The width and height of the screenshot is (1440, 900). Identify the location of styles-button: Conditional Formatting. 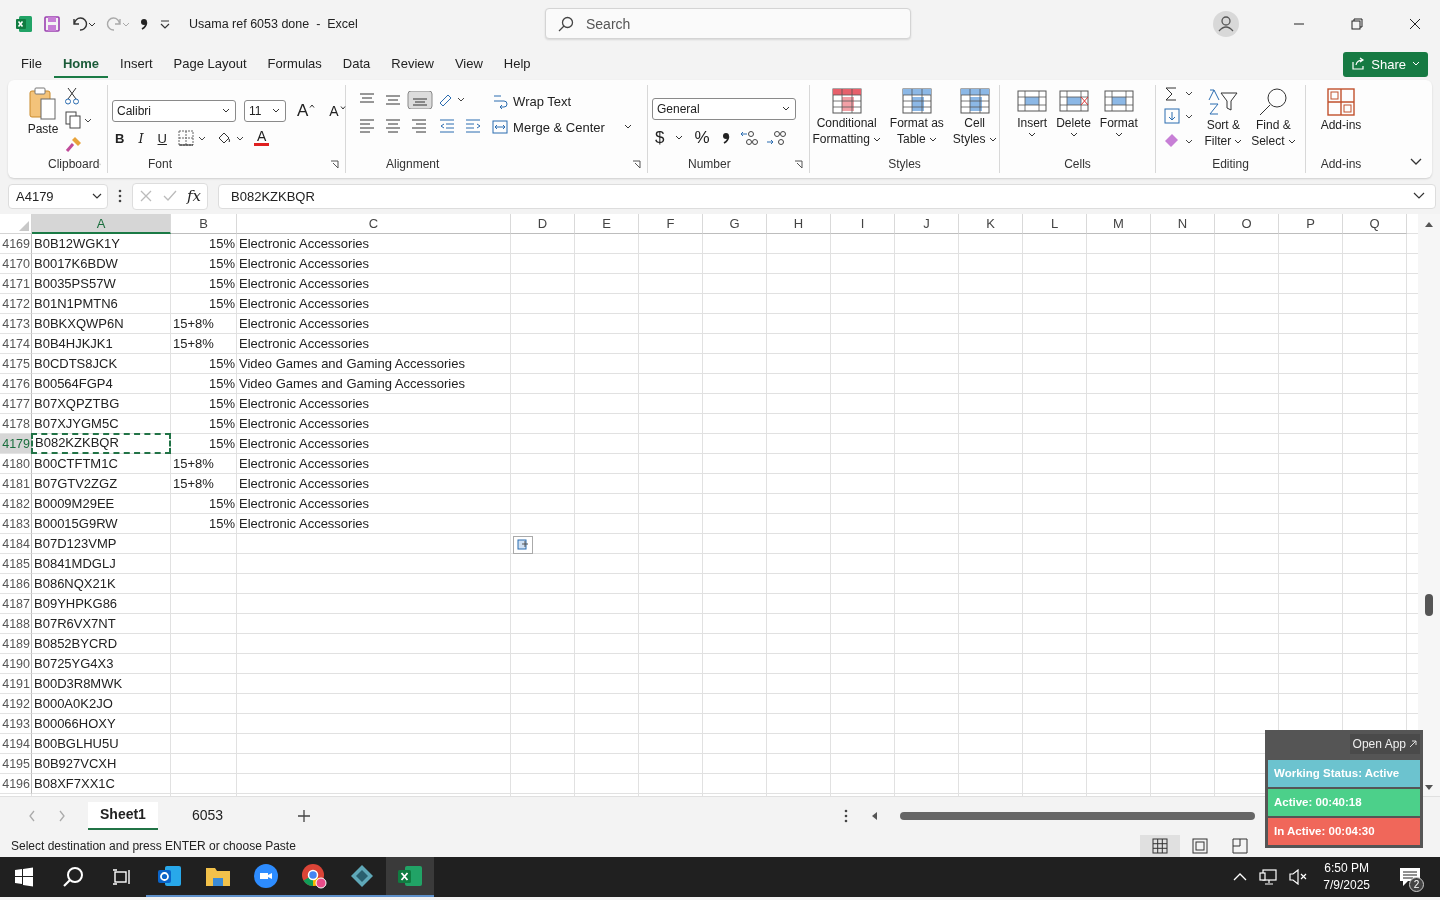
(846, 117).